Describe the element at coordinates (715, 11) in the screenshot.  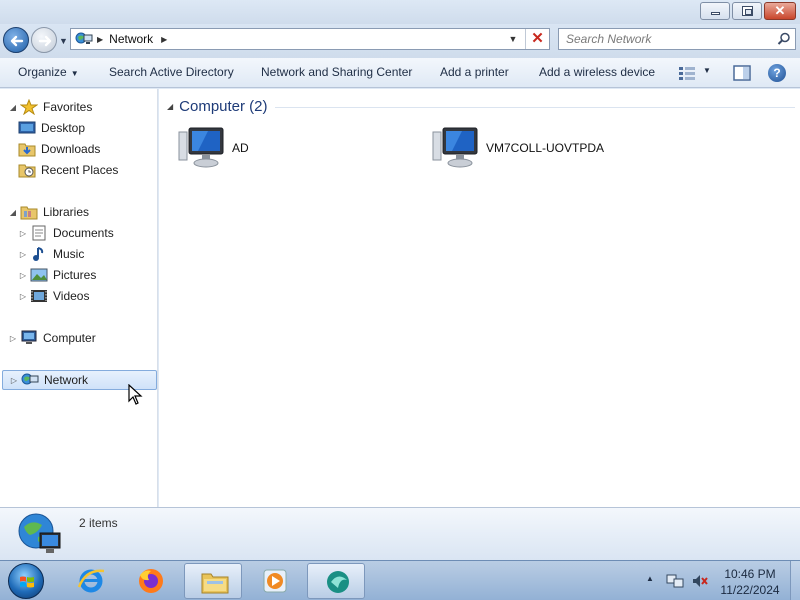
I see `minimize-button` at that location.